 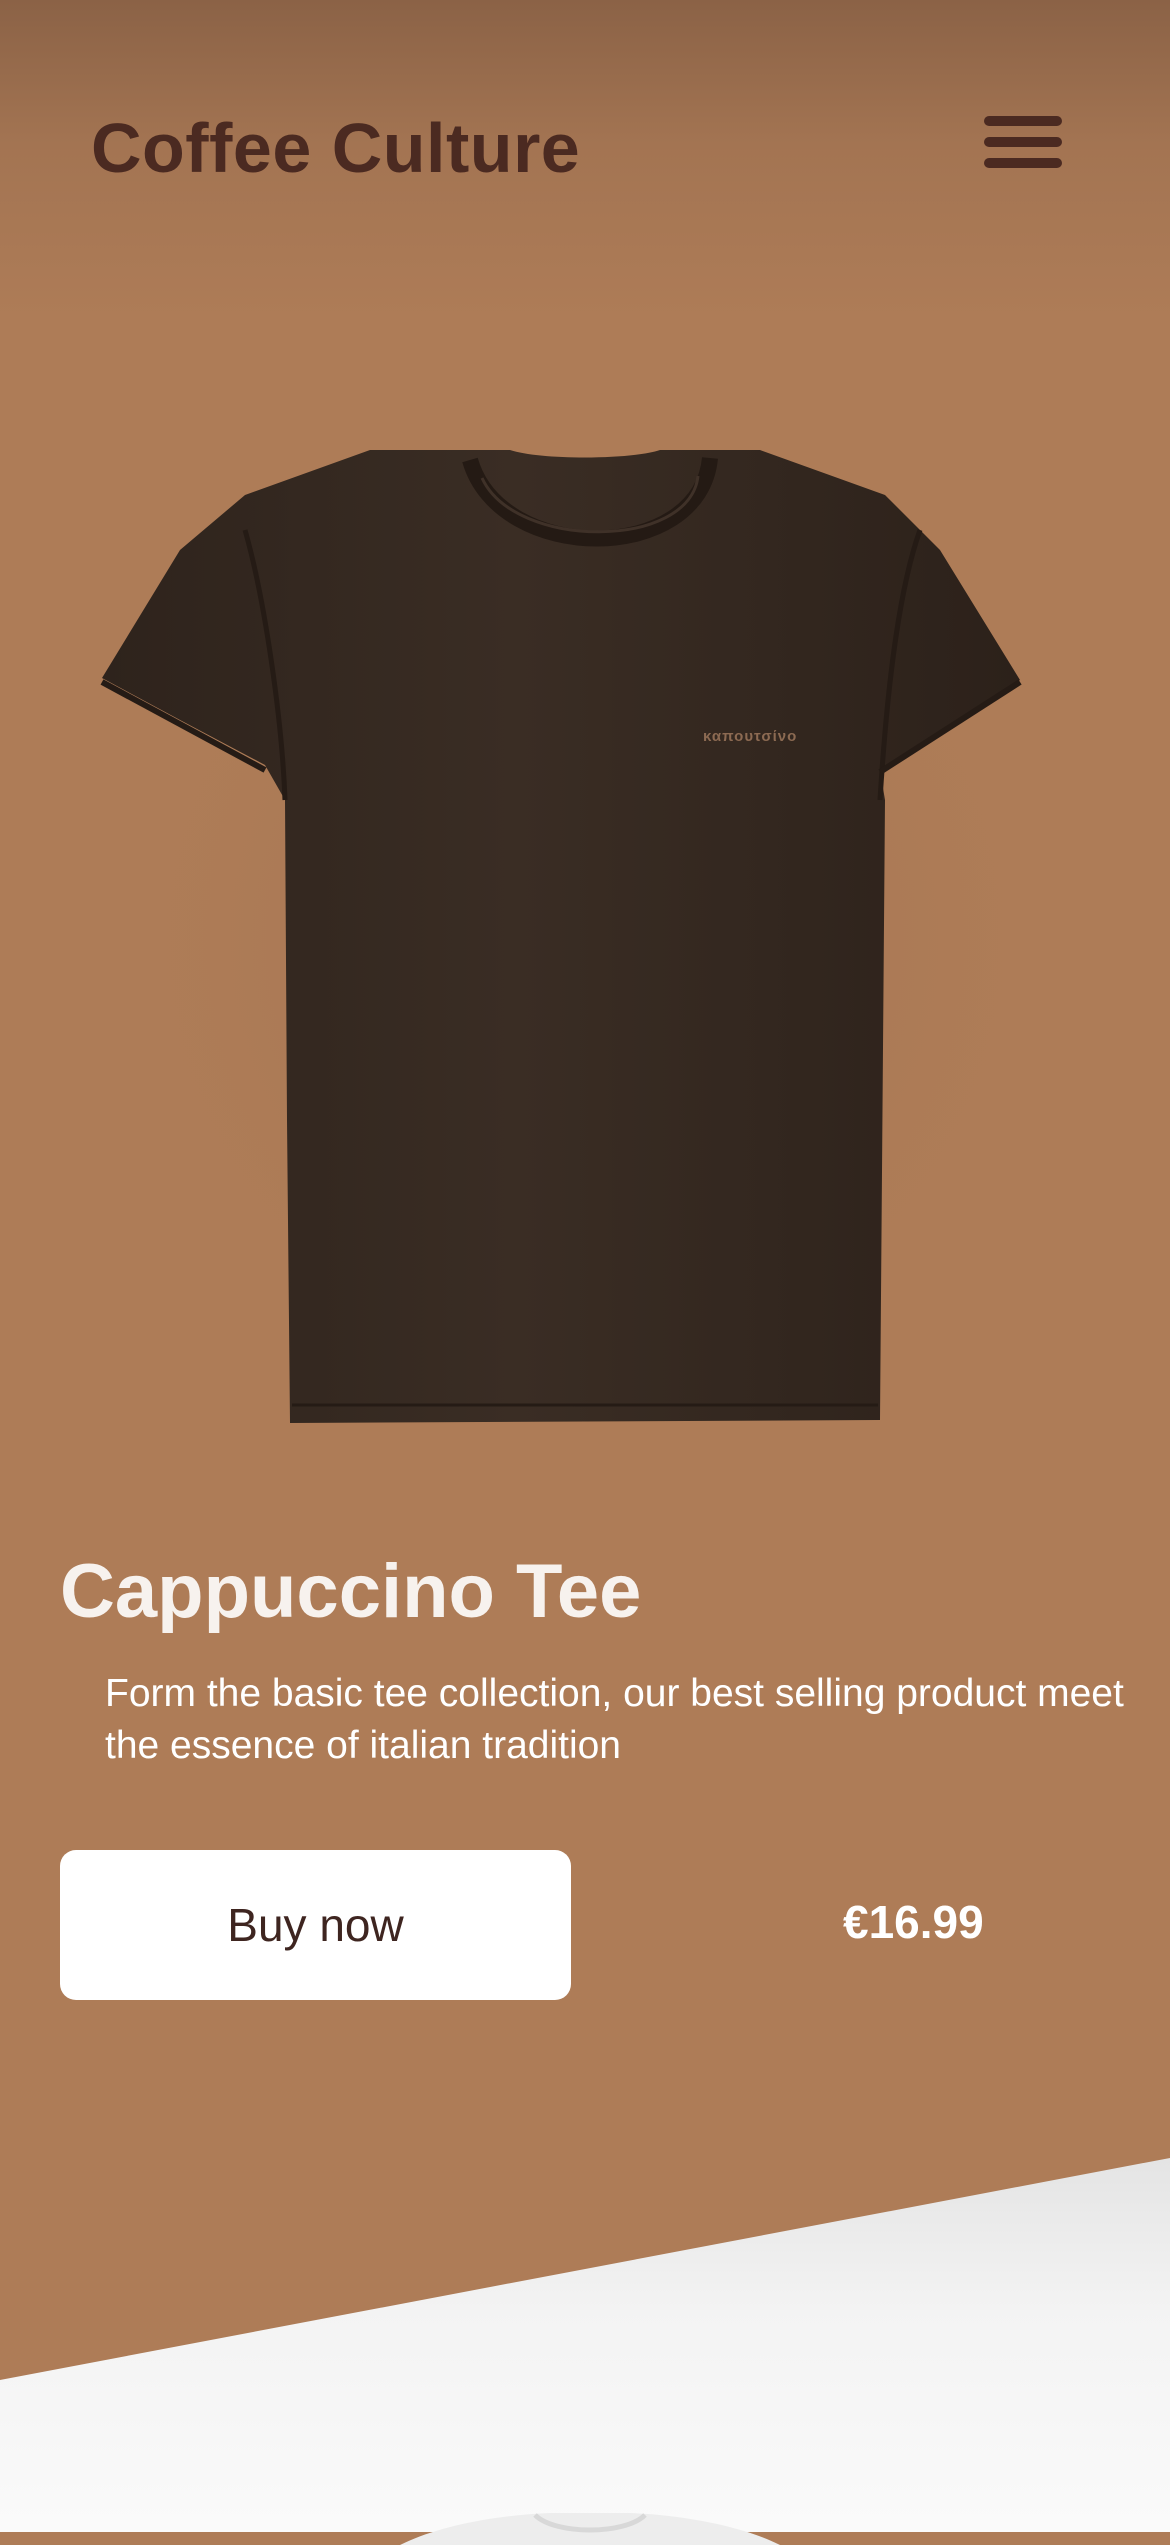 I want to click on product-title: Cappuccino Tee, so click(x=351, y=1591).